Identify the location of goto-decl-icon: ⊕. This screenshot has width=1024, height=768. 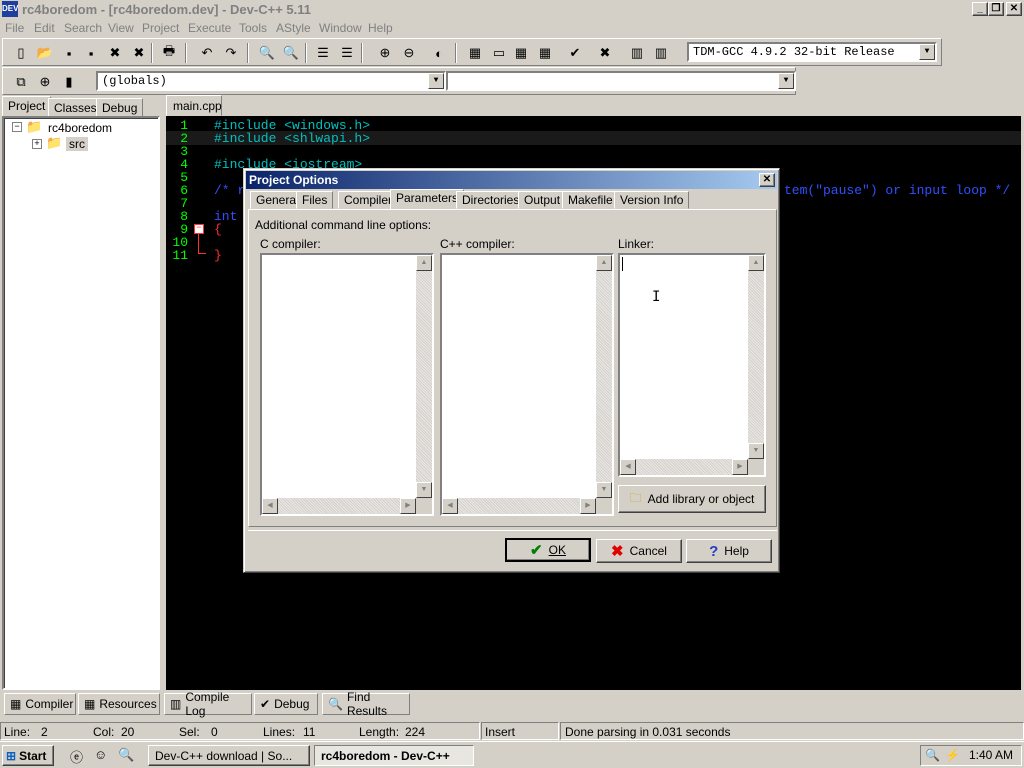
(45, 82).